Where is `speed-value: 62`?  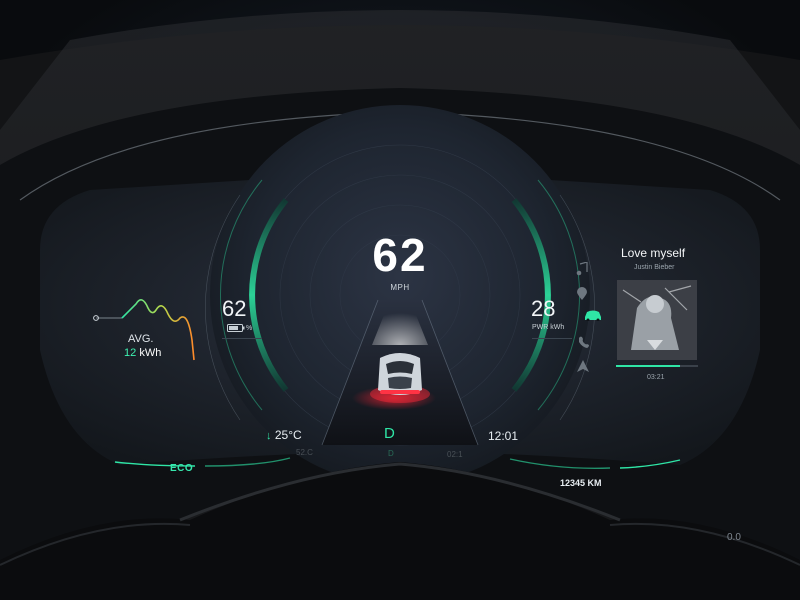
speed-value: 62 is located at coordinates (400, 255).